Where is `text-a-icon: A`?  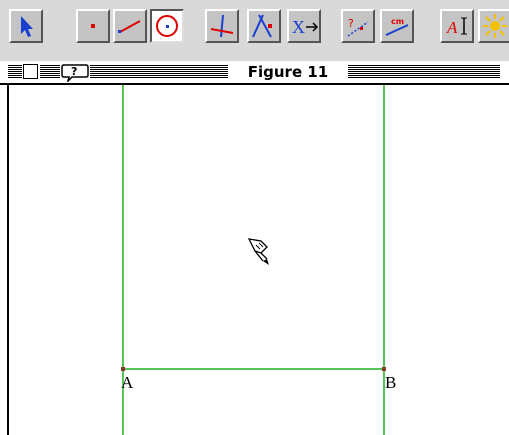 text-a-icon: A is located at coordinates (456, 27).